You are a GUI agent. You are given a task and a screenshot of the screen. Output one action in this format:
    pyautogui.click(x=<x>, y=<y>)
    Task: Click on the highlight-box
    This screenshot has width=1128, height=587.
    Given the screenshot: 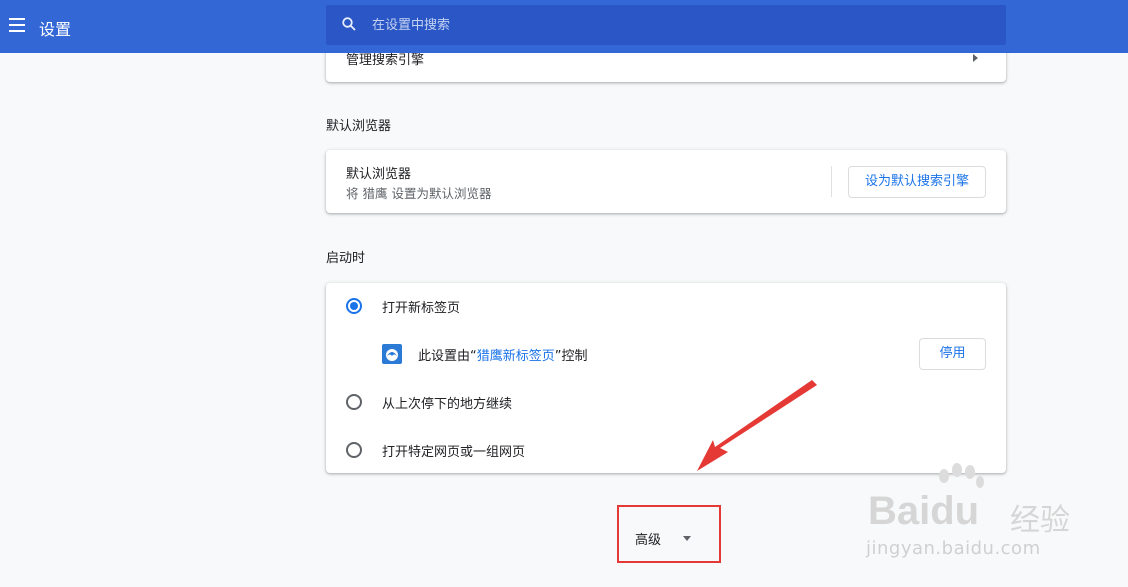 What is the action you would take?
    pyautogui.click(x=669, y=534)
    